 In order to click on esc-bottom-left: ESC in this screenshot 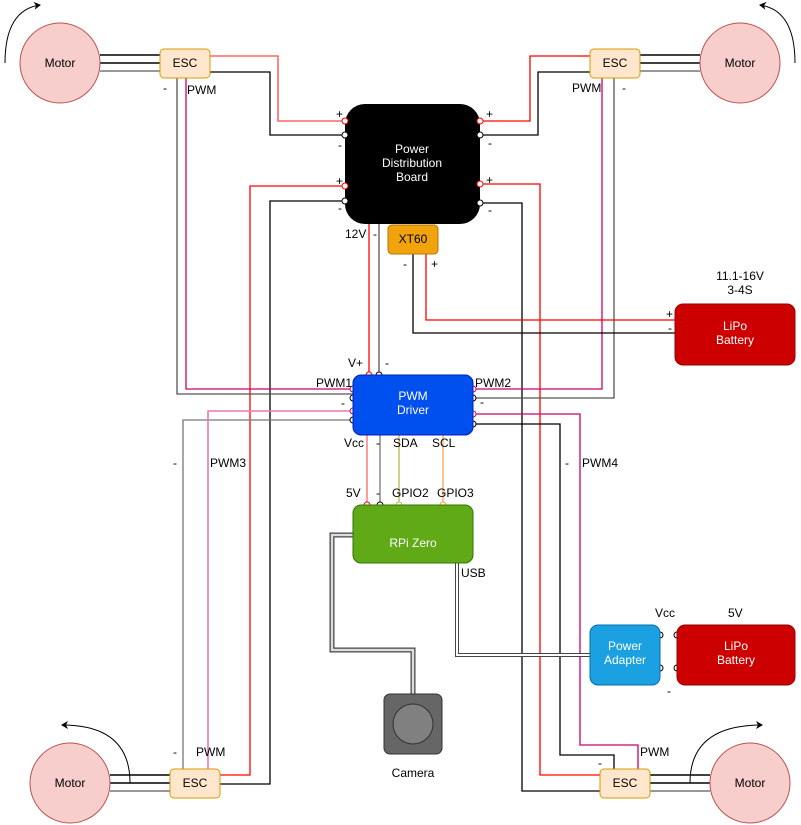, I will do `click(195, 783)`.